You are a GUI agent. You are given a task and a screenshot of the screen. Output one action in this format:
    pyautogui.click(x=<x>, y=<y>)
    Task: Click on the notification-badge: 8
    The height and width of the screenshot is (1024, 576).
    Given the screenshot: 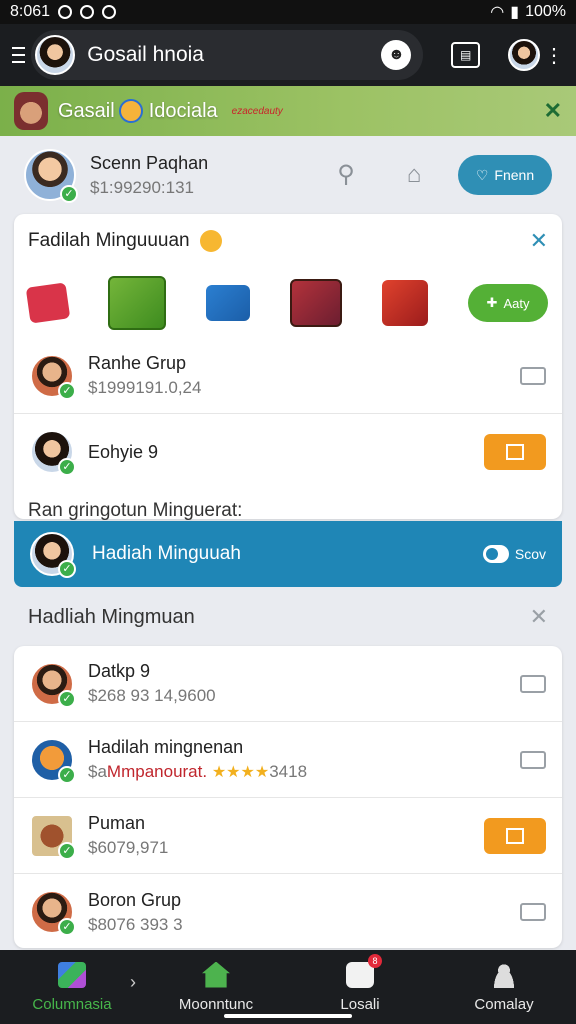 What is the action you would take?
    pyautogui.click(x=375, y=960)
    